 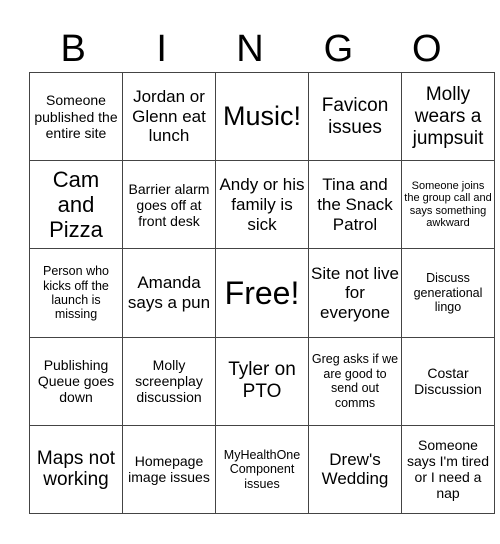 What do you see at coordinates (169, 205) in the screenshot?
I see `bingo-cell: Barrier alarm goes off at front desk` at bounding box center [169, 205].